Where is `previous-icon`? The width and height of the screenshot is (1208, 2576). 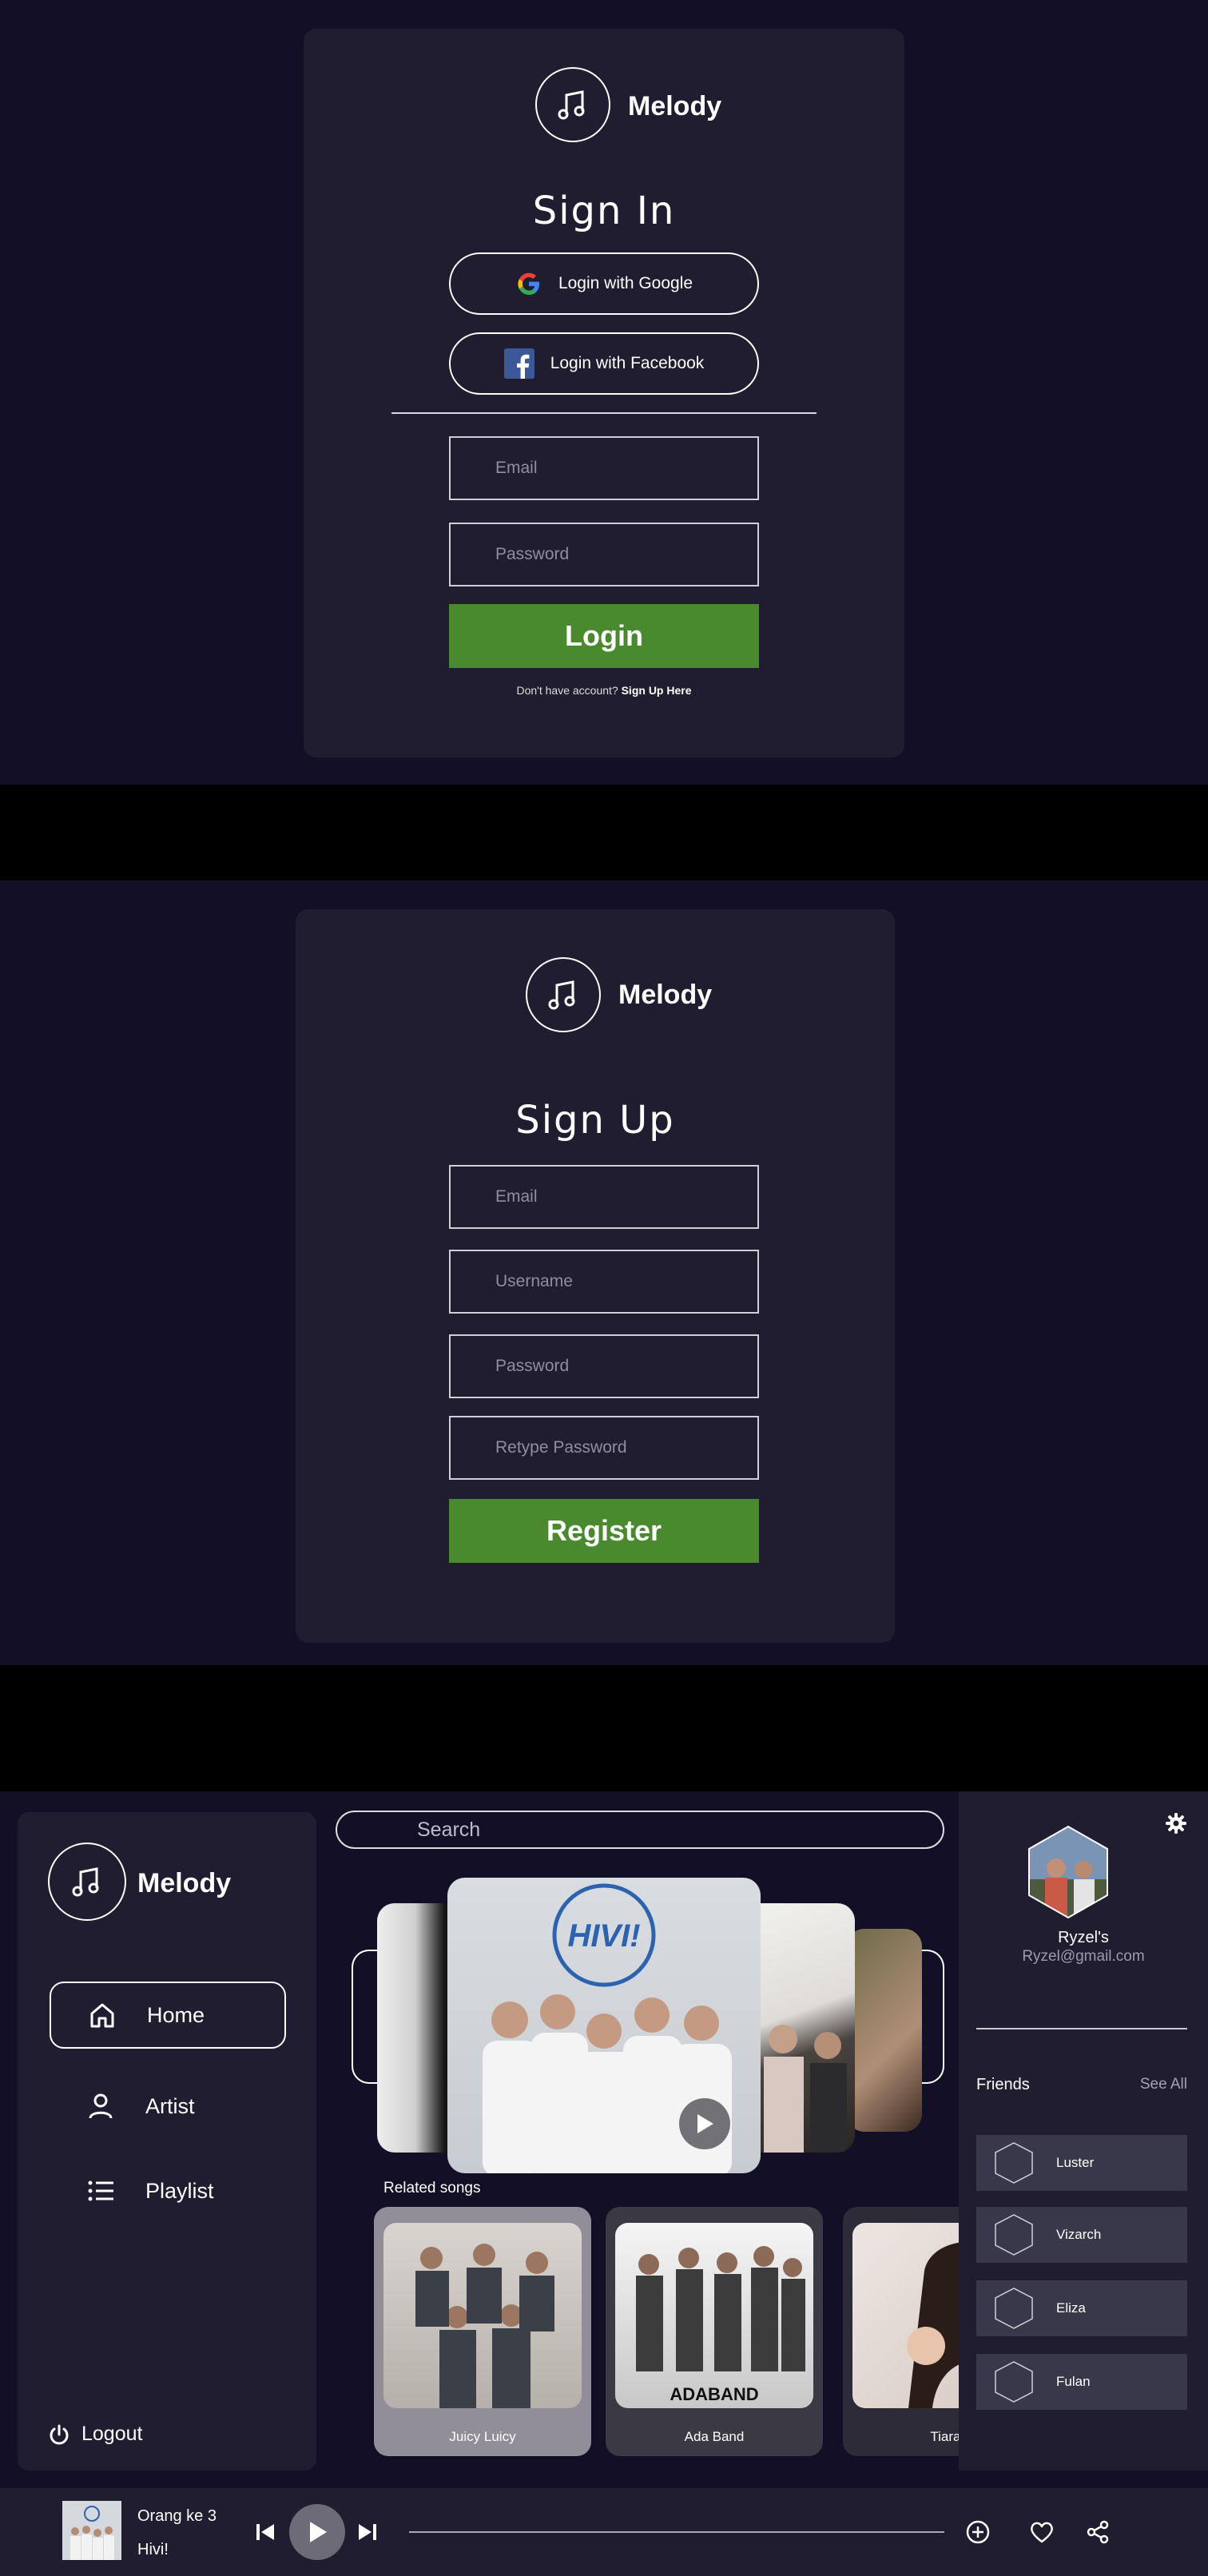 previous-icon is located at coordinates (265, 2532).